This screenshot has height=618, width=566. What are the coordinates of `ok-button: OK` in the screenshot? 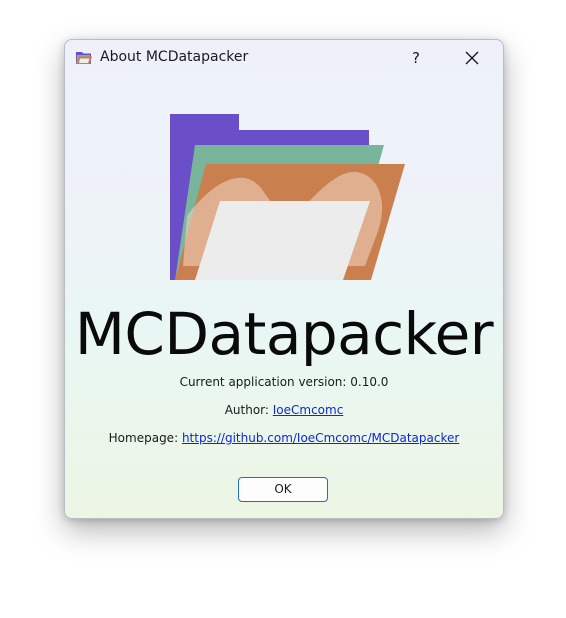 It's located at (283, 489).